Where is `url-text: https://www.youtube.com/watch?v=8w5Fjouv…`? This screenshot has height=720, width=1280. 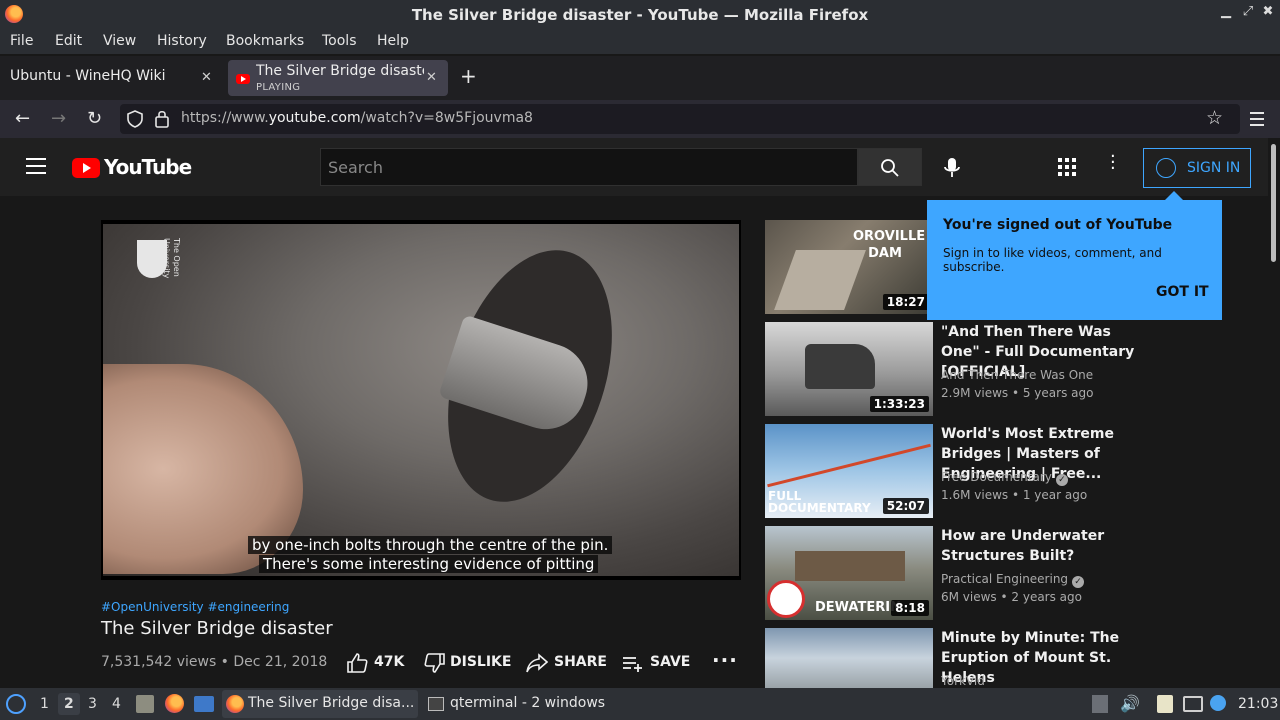
url-text: https://www.youtube.com/watch?v=8w5Fjouv… is located at coordinates (357, 118).